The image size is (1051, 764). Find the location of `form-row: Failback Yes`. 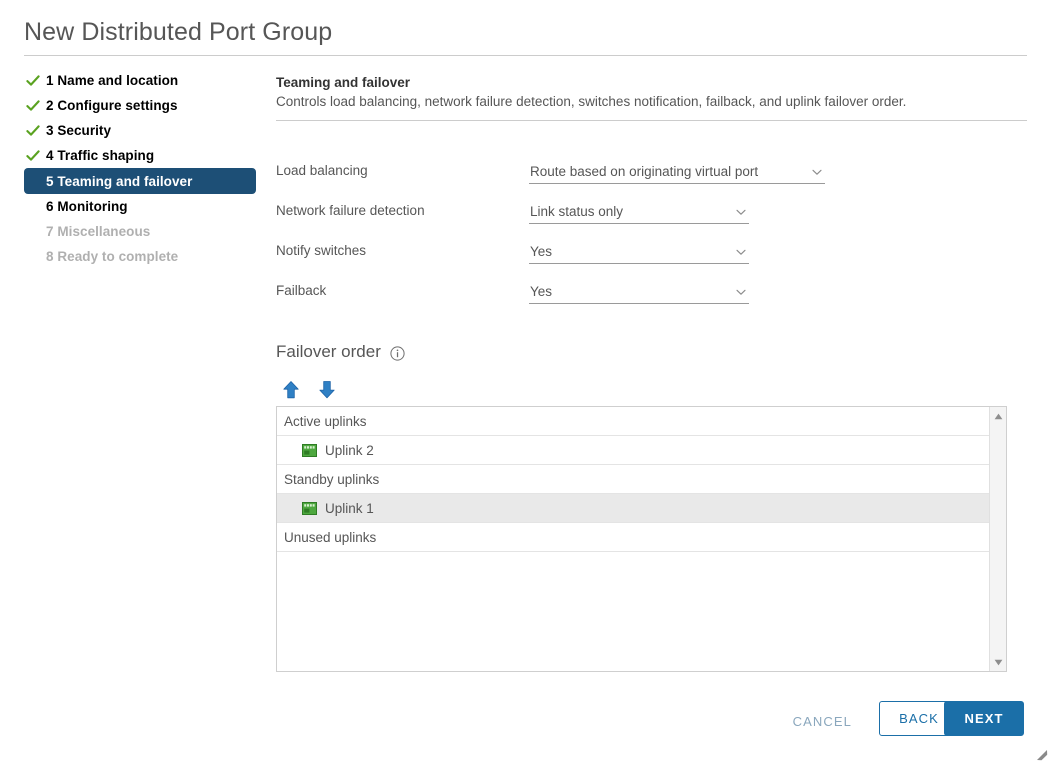

form-row: Failback Yes is located at coordinates (651, 300).